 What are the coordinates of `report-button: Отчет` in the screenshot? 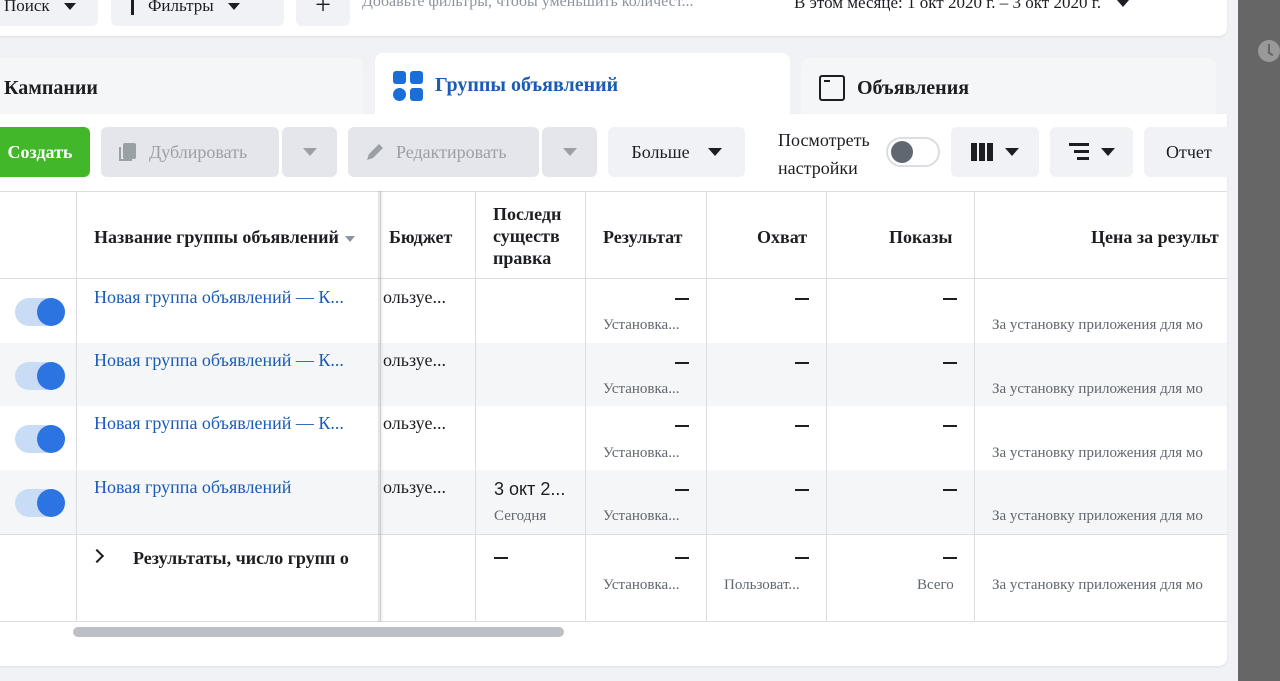 It's located at (1189, 152).